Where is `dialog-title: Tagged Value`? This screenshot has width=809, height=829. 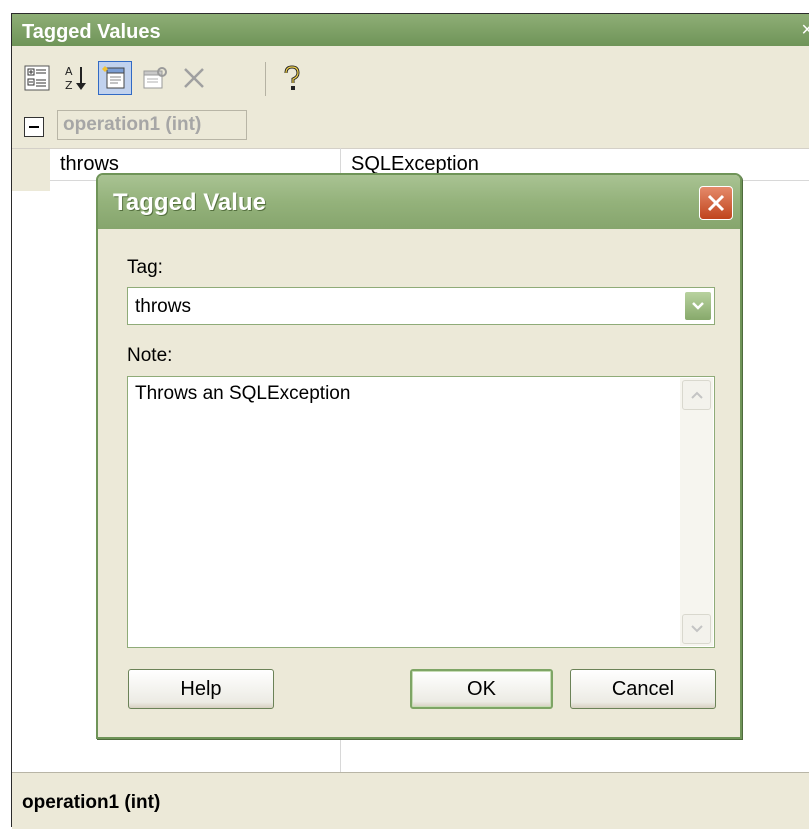 dialog-title: Tagged Value is located at coordinates (189, 202).